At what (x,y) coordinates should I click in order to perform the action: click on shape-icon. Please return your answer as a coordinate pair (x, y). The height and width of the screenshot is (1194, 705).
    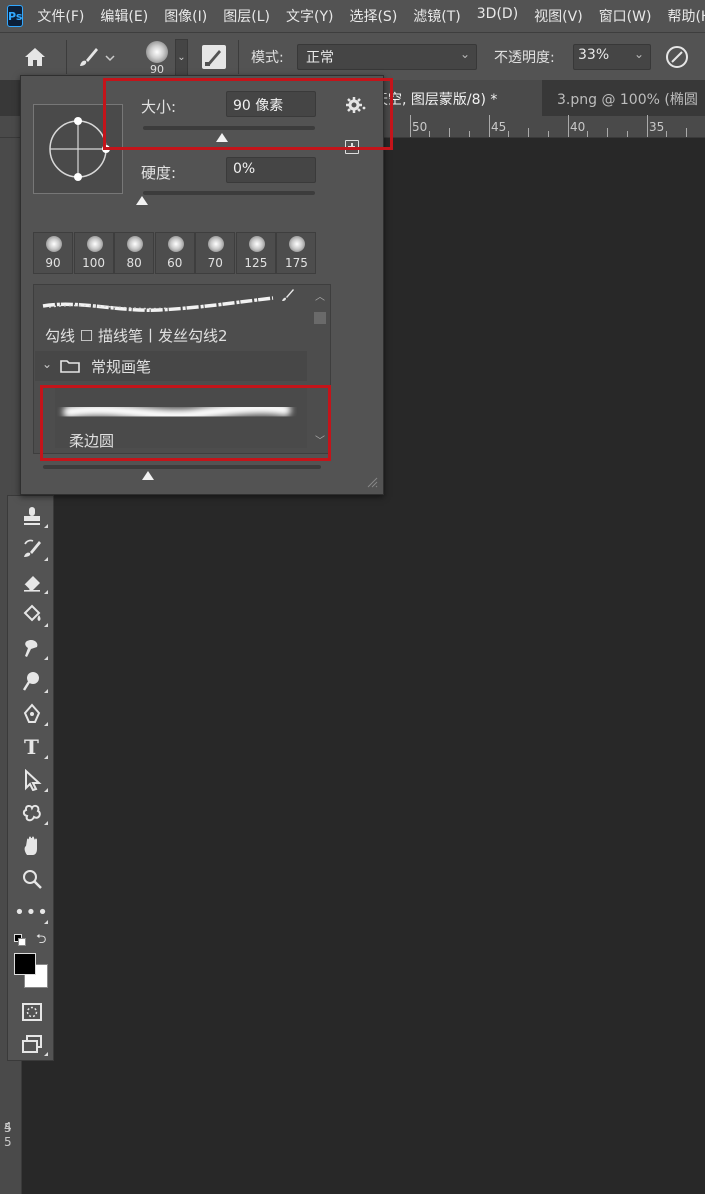
    Looking at the image, I should click on (31, 813).